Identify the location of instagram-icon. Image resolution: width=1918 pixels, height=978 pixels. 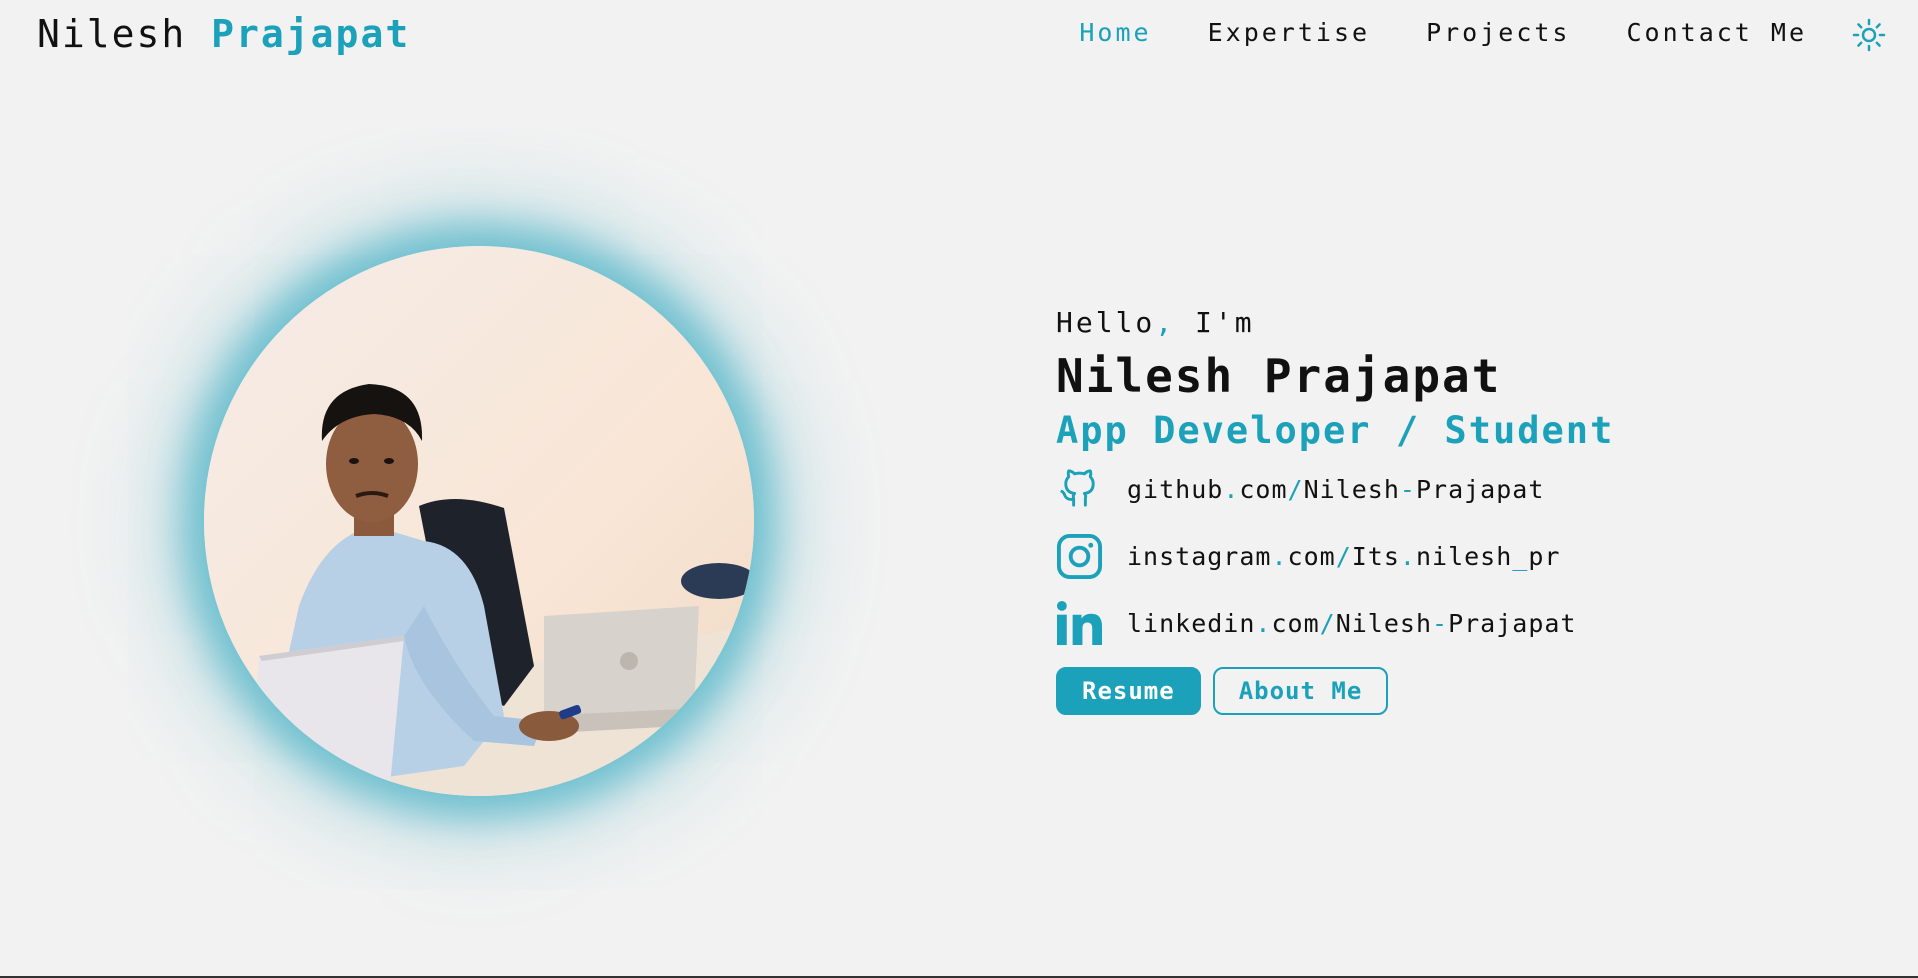
(1079, 556).